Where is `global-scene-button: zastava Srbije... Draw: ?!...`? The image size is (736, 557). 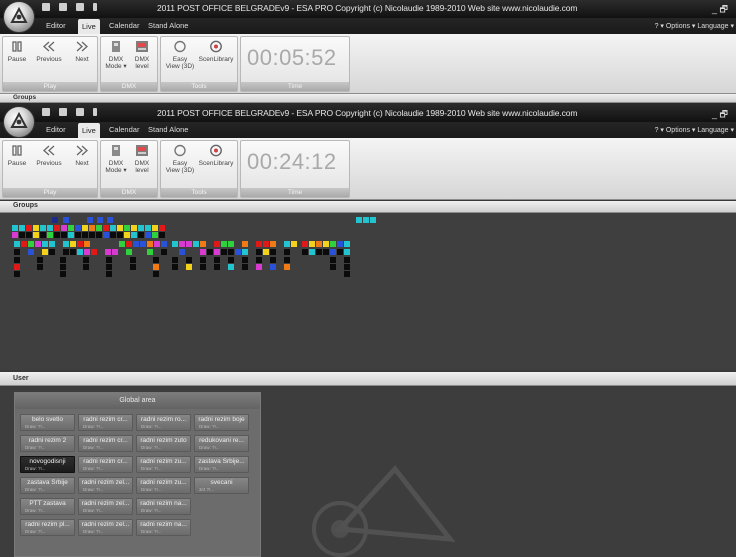 global-scene-button: zastava Srbije... Draw: ?!... is located at coordinates (221, 464).